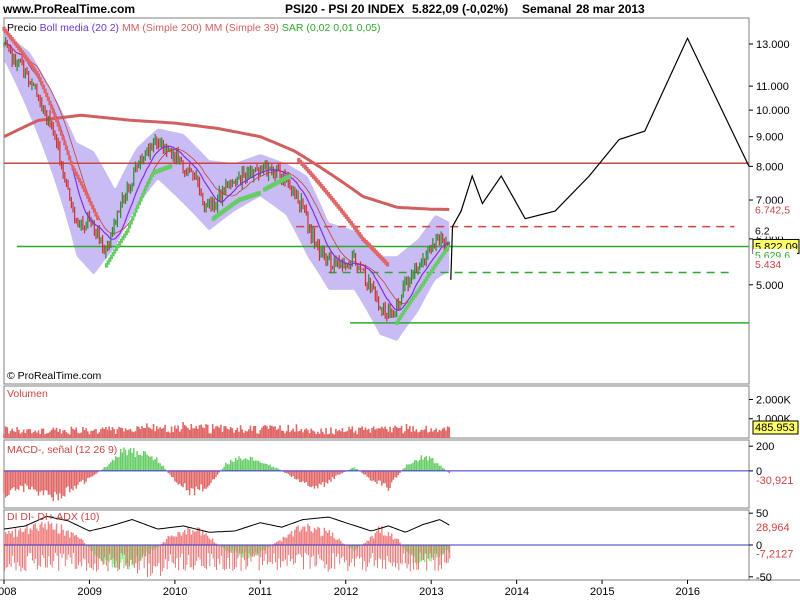  I want to click on y-tick-label: 11.000, so click(772, 87).